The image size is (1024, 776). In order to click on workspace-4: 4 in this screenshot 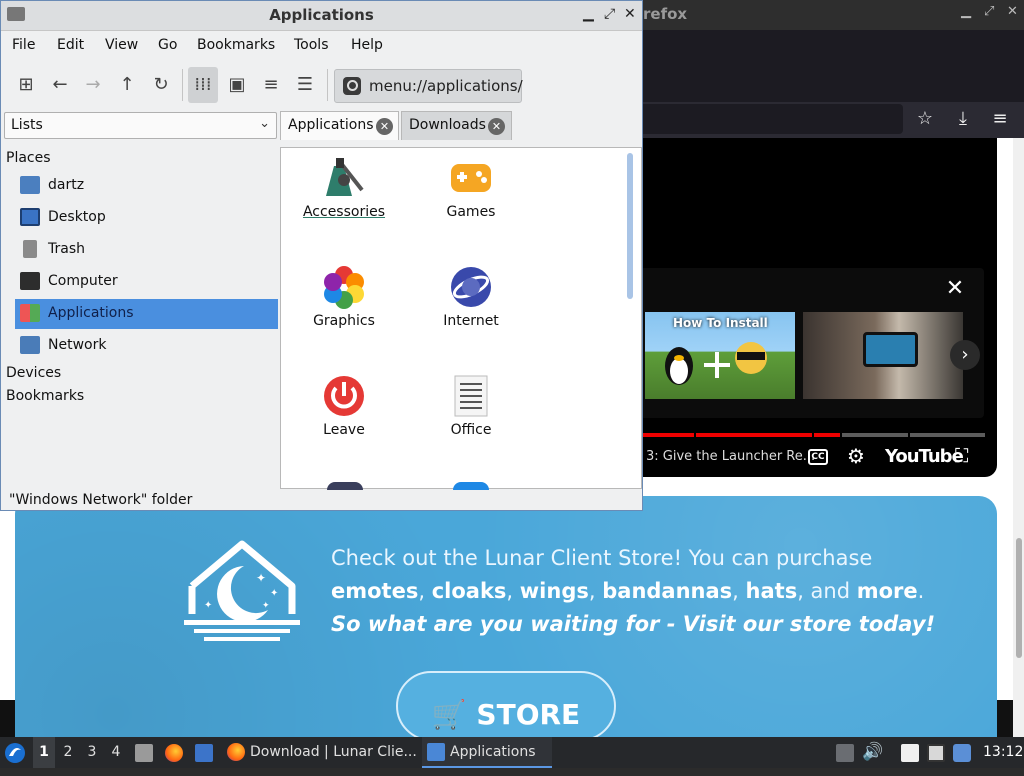, I will do `click(116, 752)`.